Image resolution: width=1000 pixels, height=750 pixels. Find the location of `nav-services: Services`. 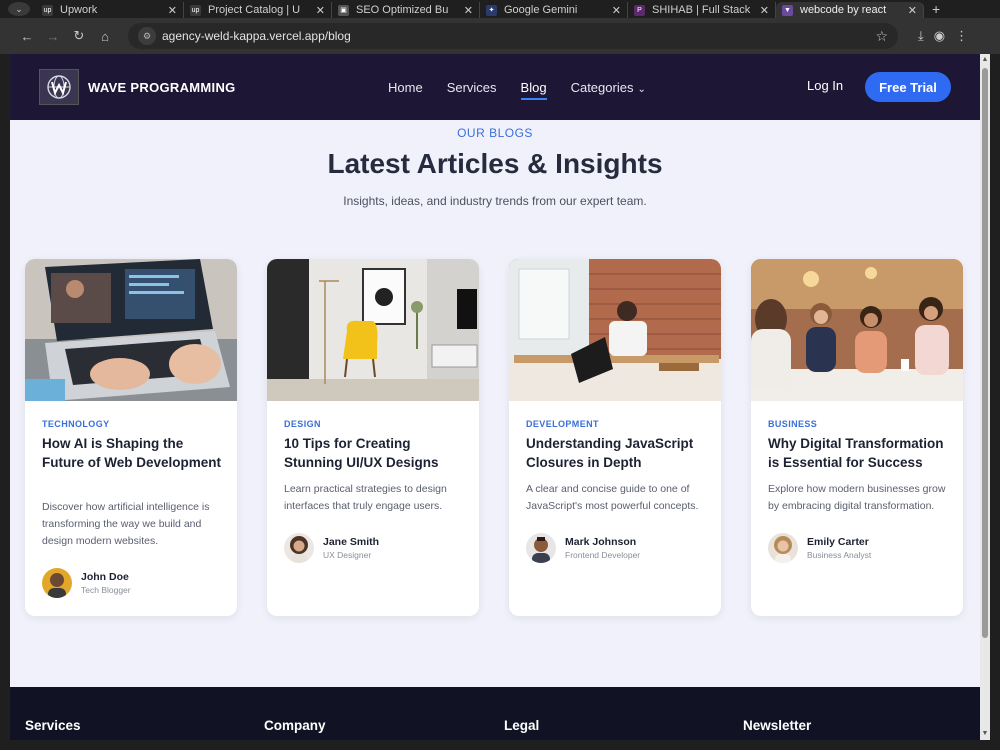

nav-services: Services is located at coordinates (472, 87).